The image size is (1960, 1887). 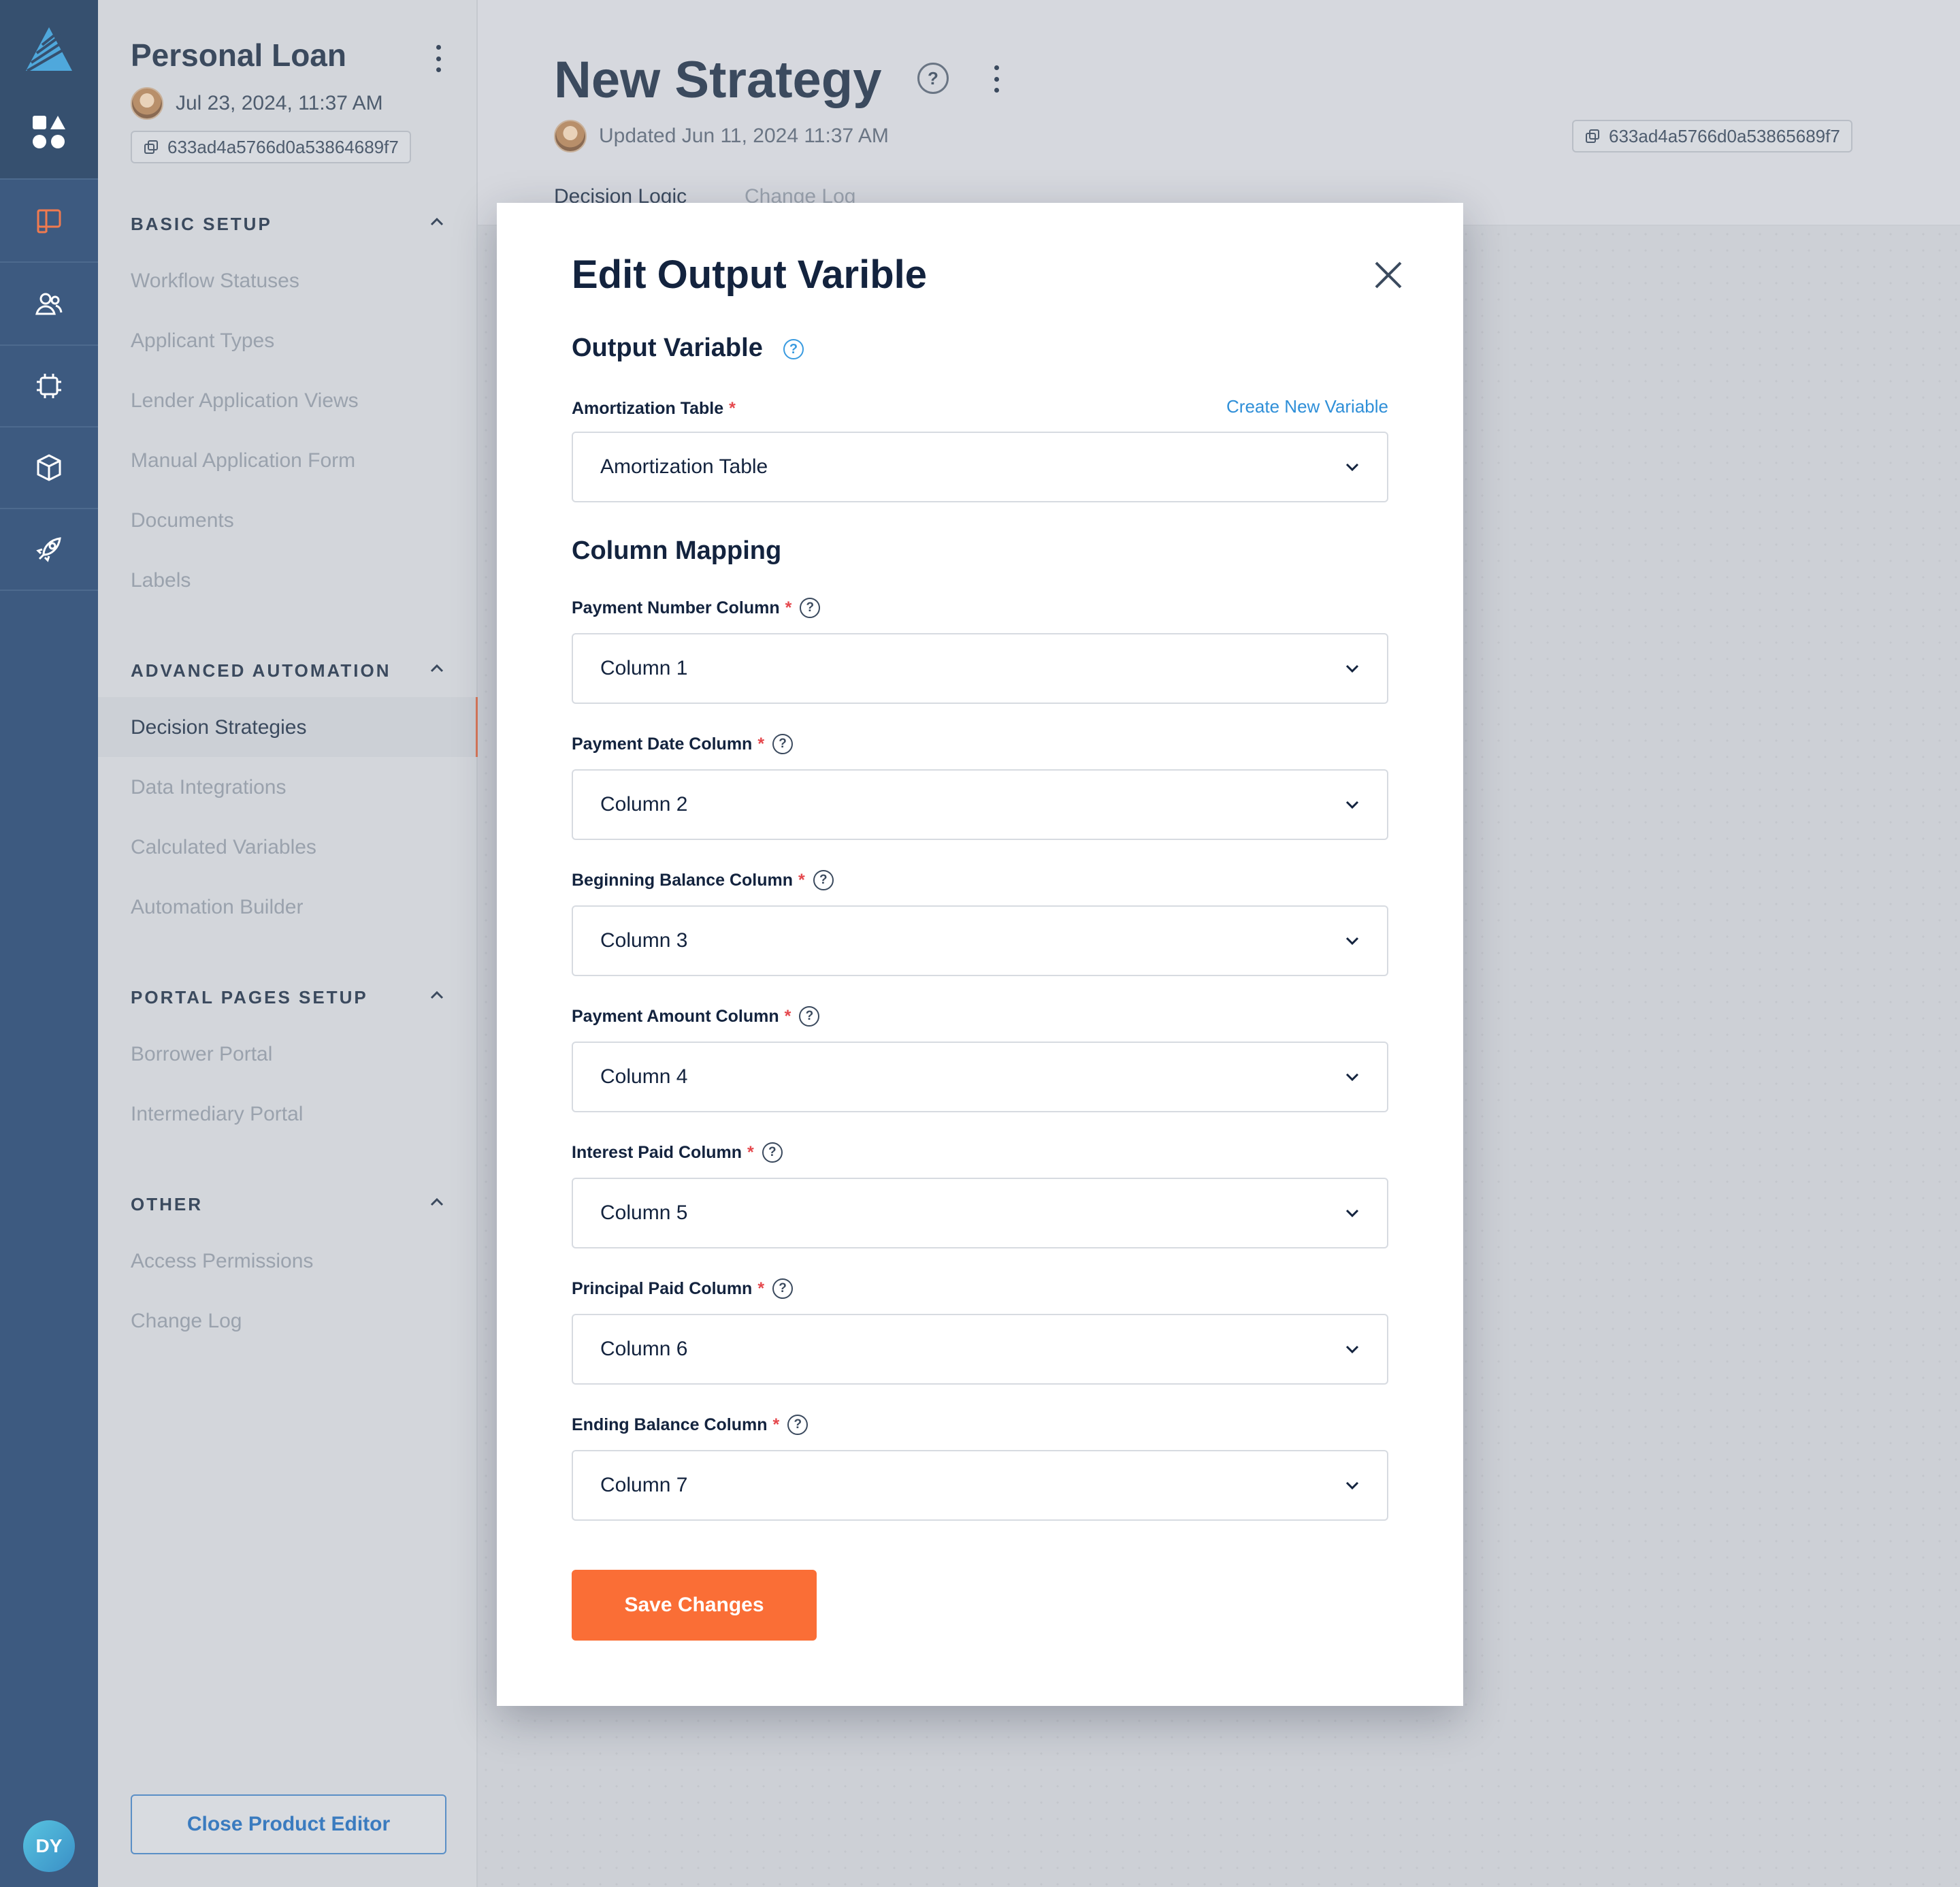 What do you see at coordinates (644, 1212) in the screenshot?
I see `select-value: Column 5` at bounding box center [644, 1212].